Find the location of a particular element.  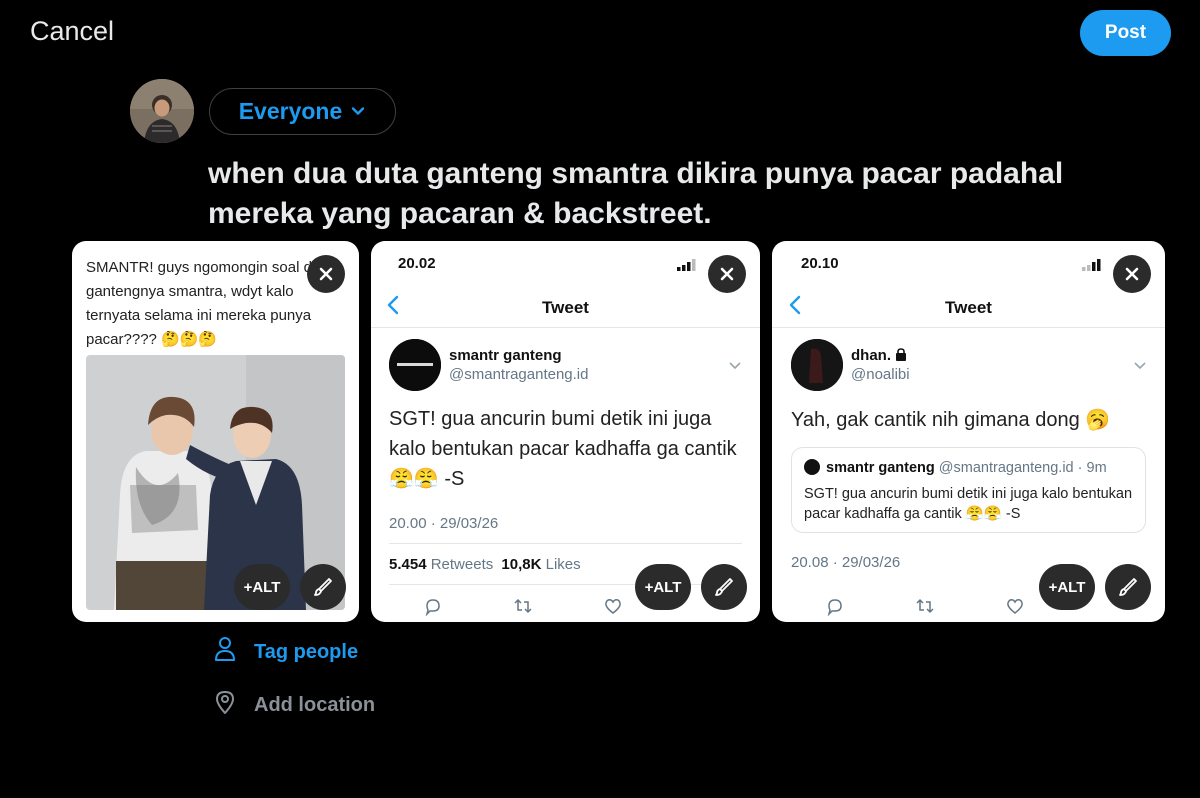

tweet-author-name: dhan. is located at coordinates (879, 355).